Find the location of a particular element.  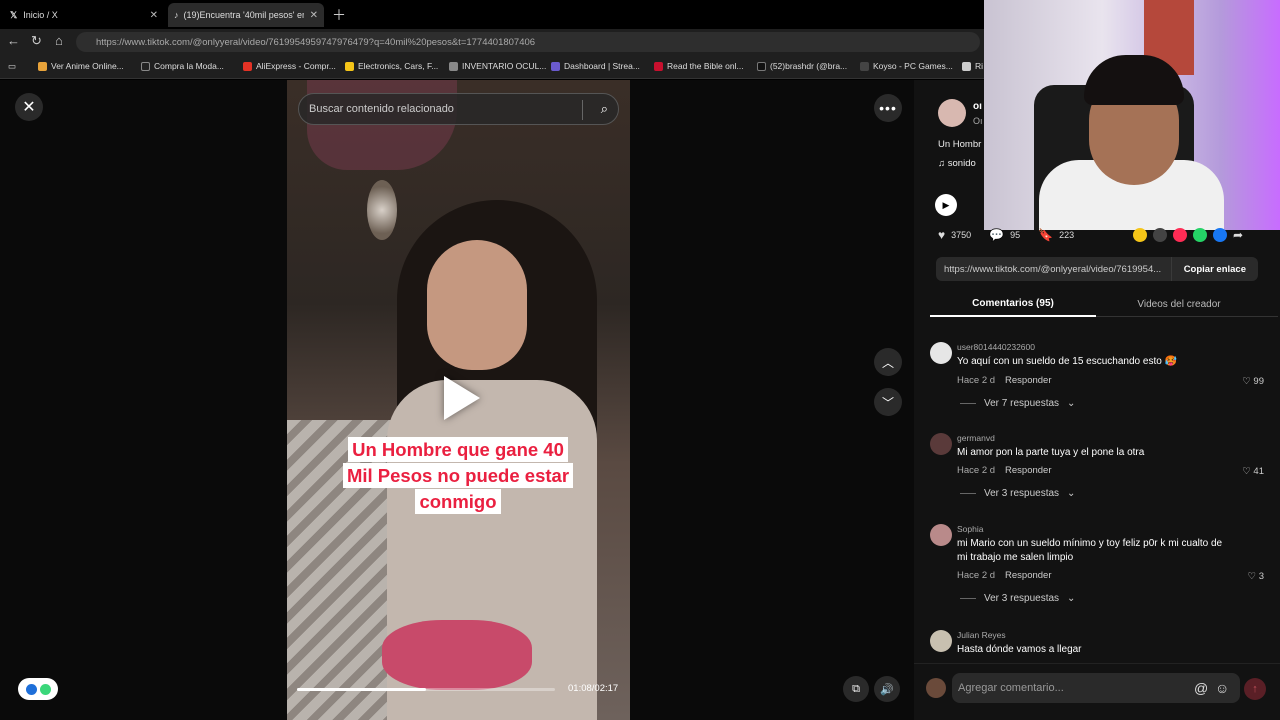

back-icon: ← is located at coordinates (13, 40).